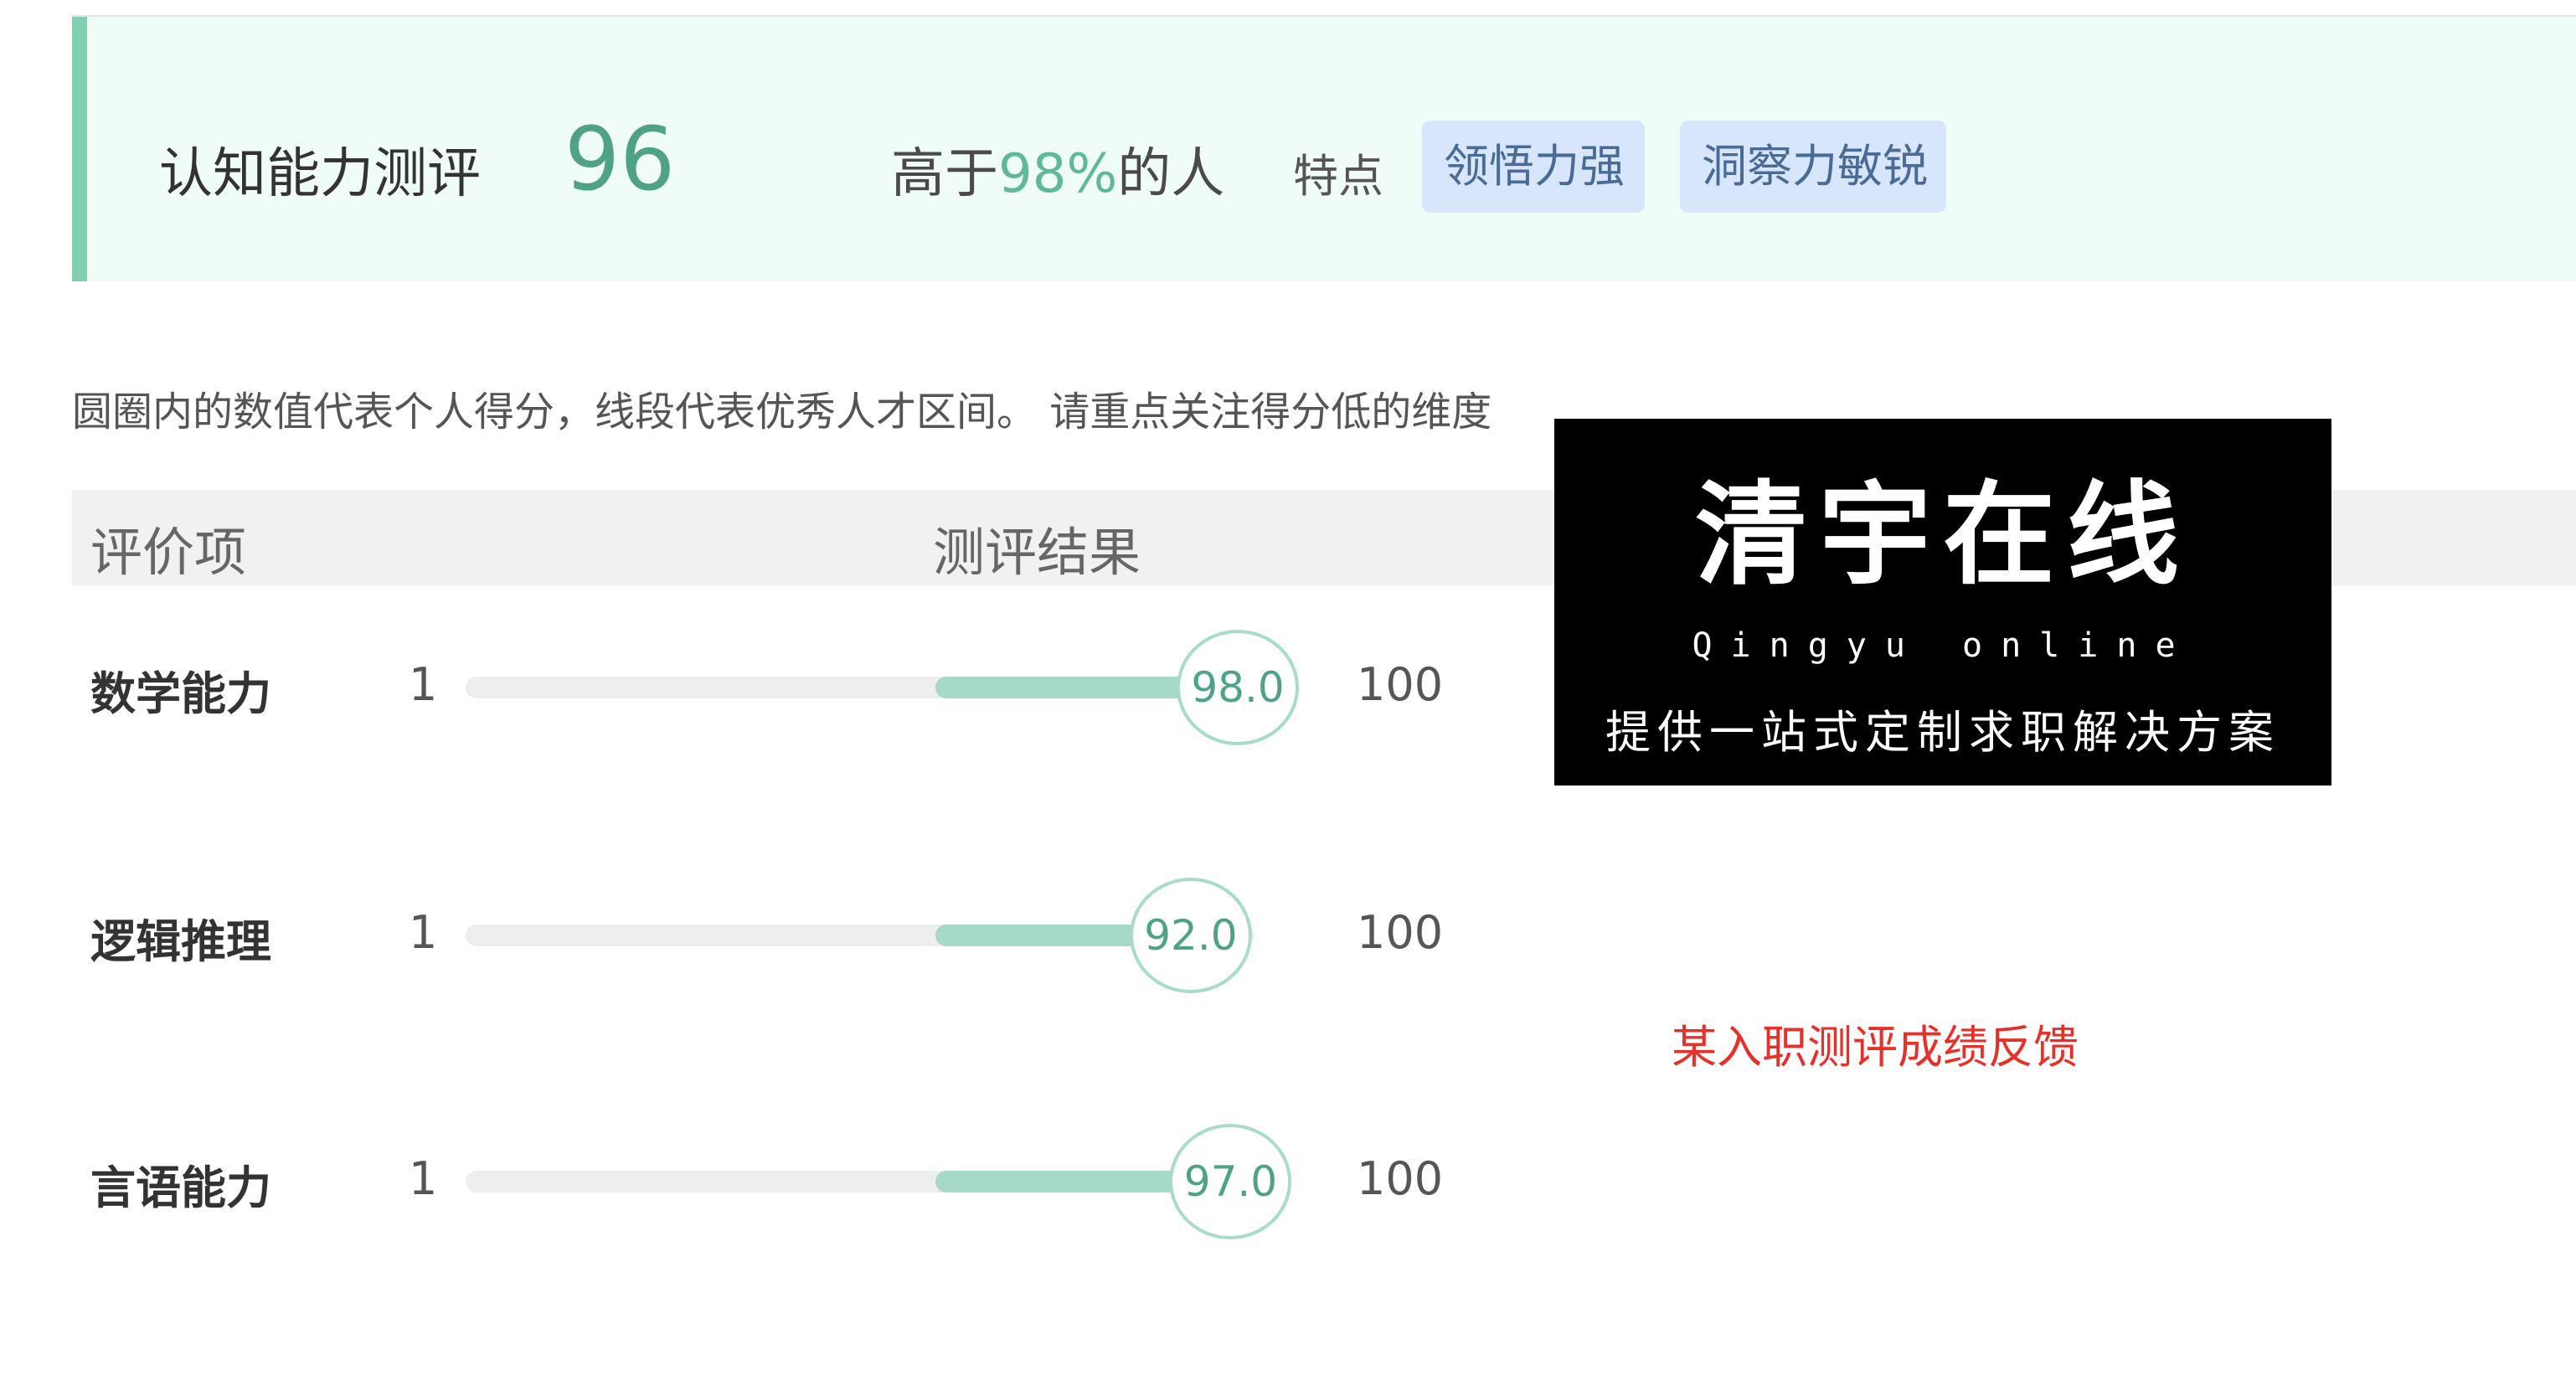  Describe the element at coordinates (180, 693) in the screenshot. I see `dimension-label: 数学能力` at that location.